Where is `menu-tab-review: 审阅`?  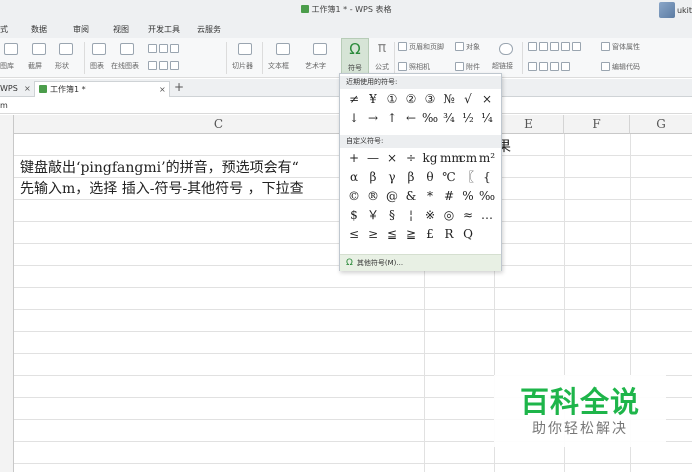 menu-tab-review: 审阅 is located at coordinates (81, 29).